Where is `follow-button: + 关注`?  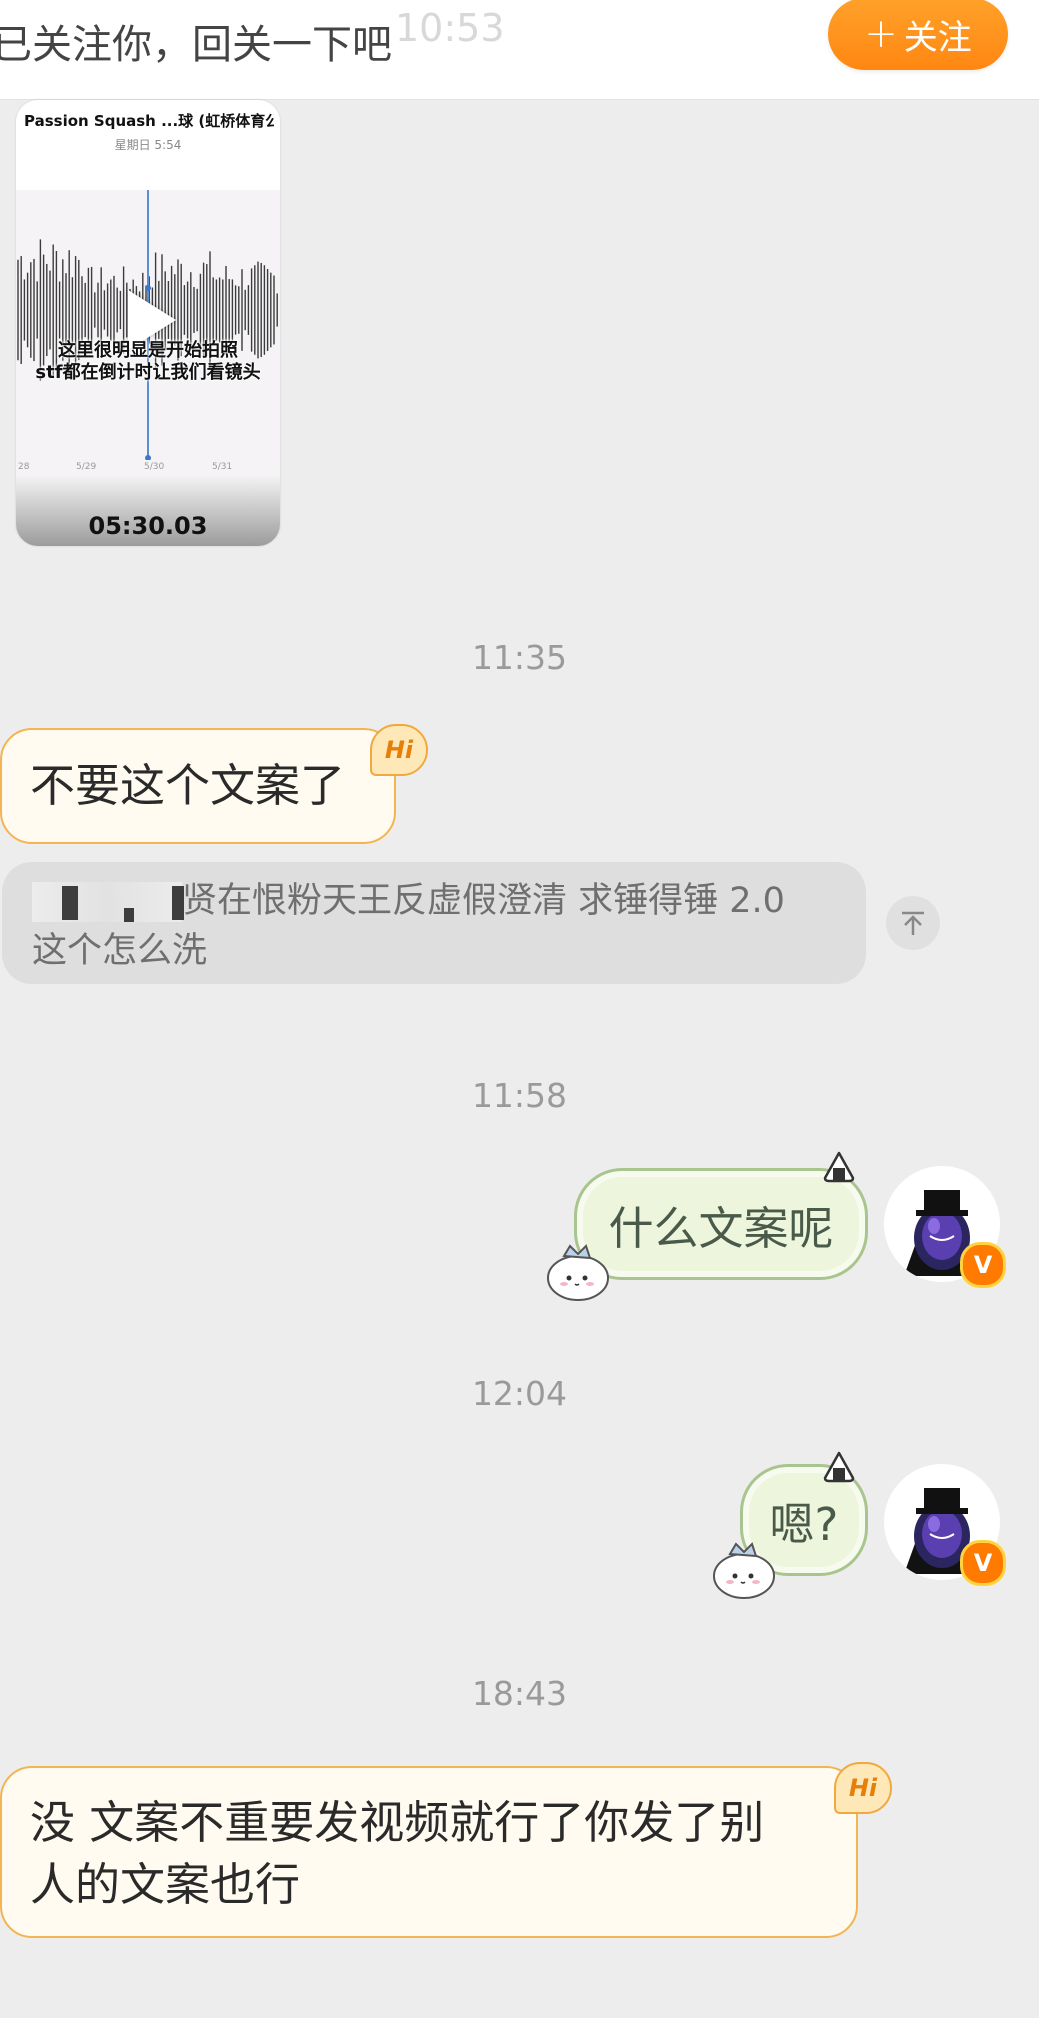
follow-button: + 关注 is located at coordinates (918, 35).